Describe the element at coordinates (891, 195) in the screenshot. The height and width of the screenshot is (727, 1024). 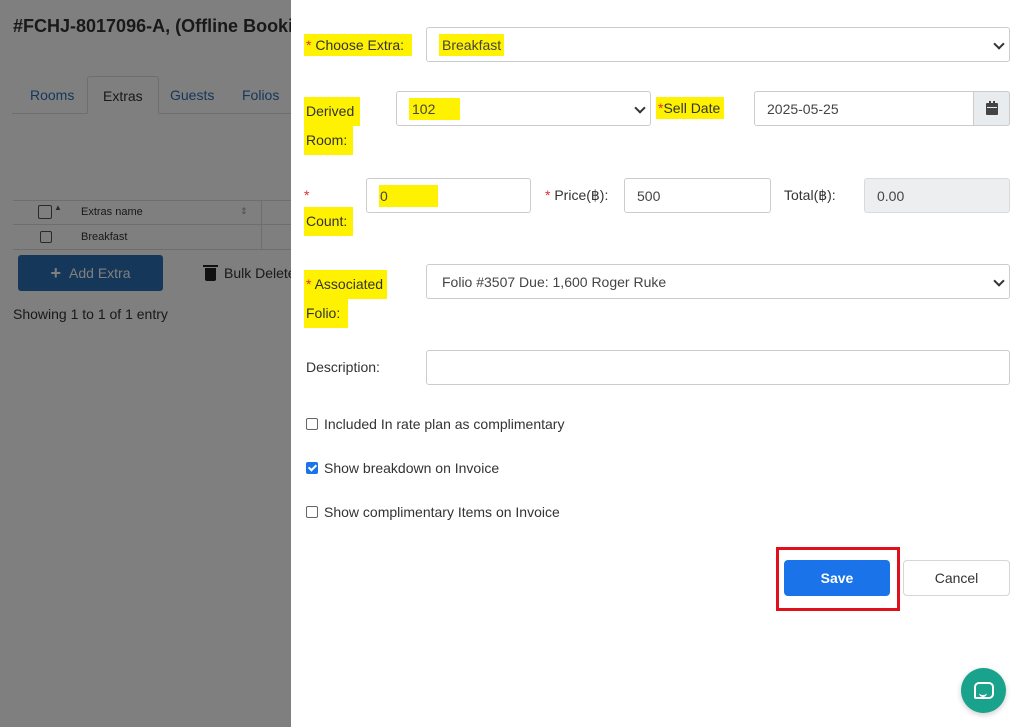
I see `total-value: 0.00` at that location.